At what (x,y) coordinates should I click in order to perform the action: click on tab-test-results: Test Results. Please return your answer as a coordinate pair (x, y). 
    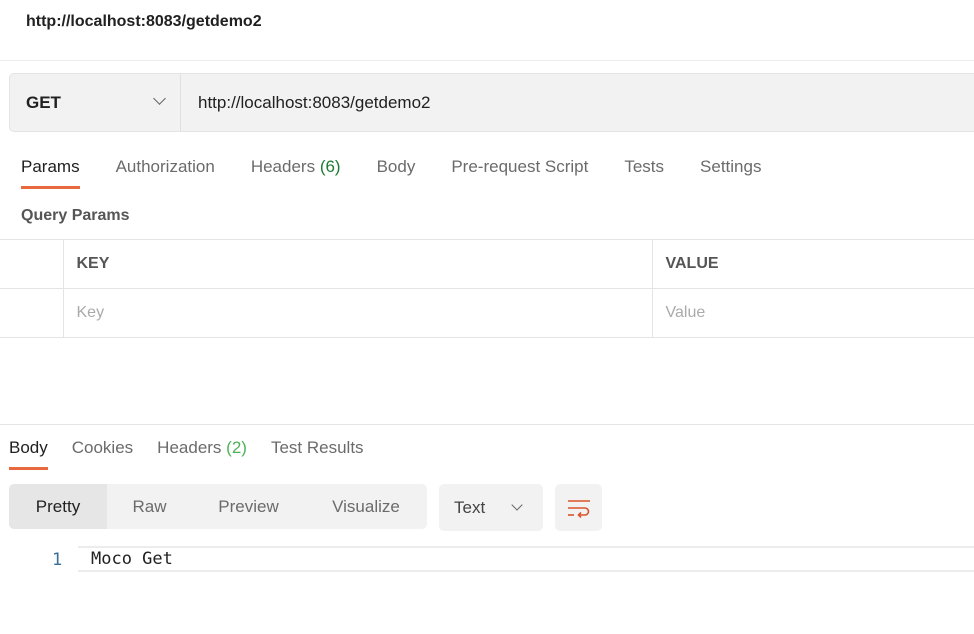
    Looking at the image, I should click on (317, 453).